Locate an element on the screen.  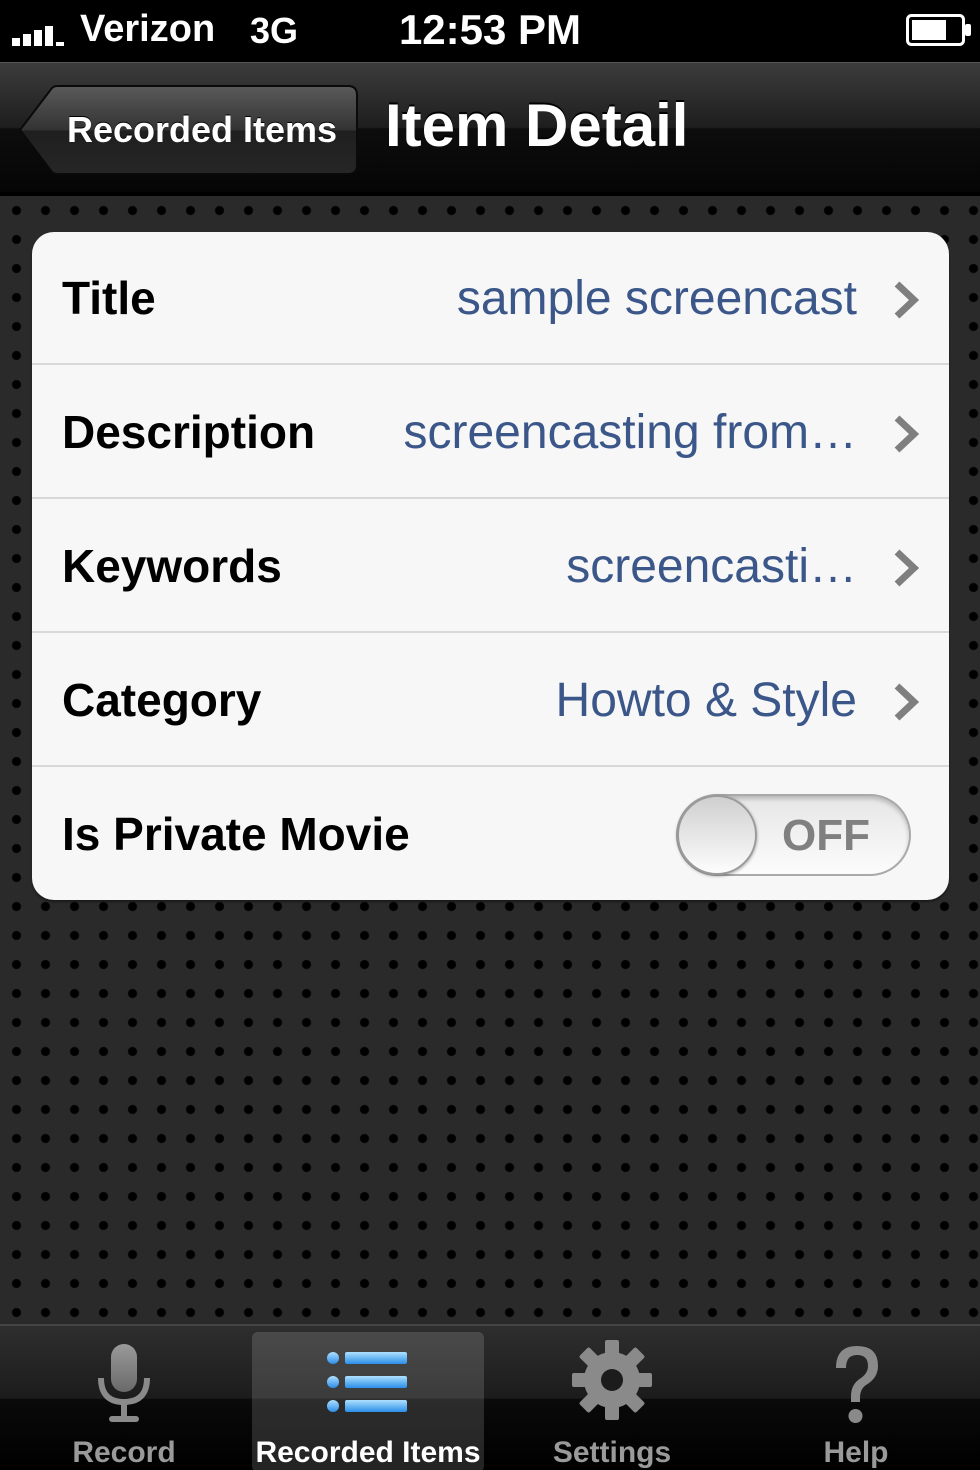
row-private-movie: Is Private Movie OFF is located at coordinates (490, 834).